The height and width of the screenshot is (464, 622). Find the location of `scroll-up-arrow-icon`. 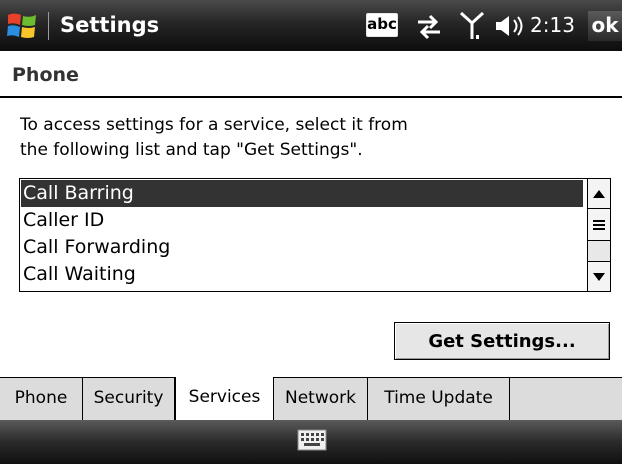

scroll-up-arrow-icon is located at coordinates (599, 194).